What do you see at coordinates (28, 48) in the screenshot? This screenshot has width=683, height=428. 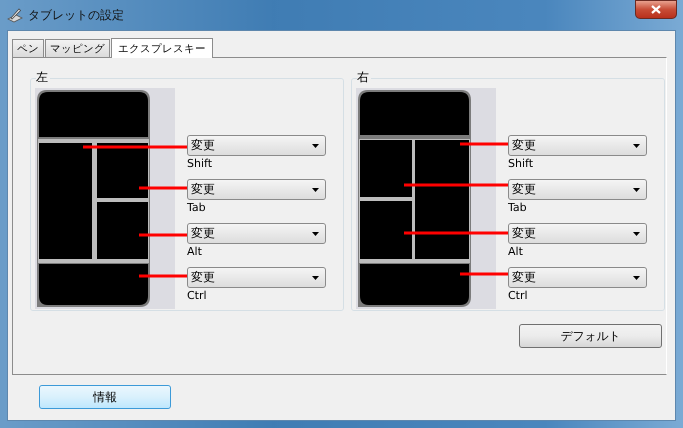 I see `tab: ペン` at bounding box center [28, 48].